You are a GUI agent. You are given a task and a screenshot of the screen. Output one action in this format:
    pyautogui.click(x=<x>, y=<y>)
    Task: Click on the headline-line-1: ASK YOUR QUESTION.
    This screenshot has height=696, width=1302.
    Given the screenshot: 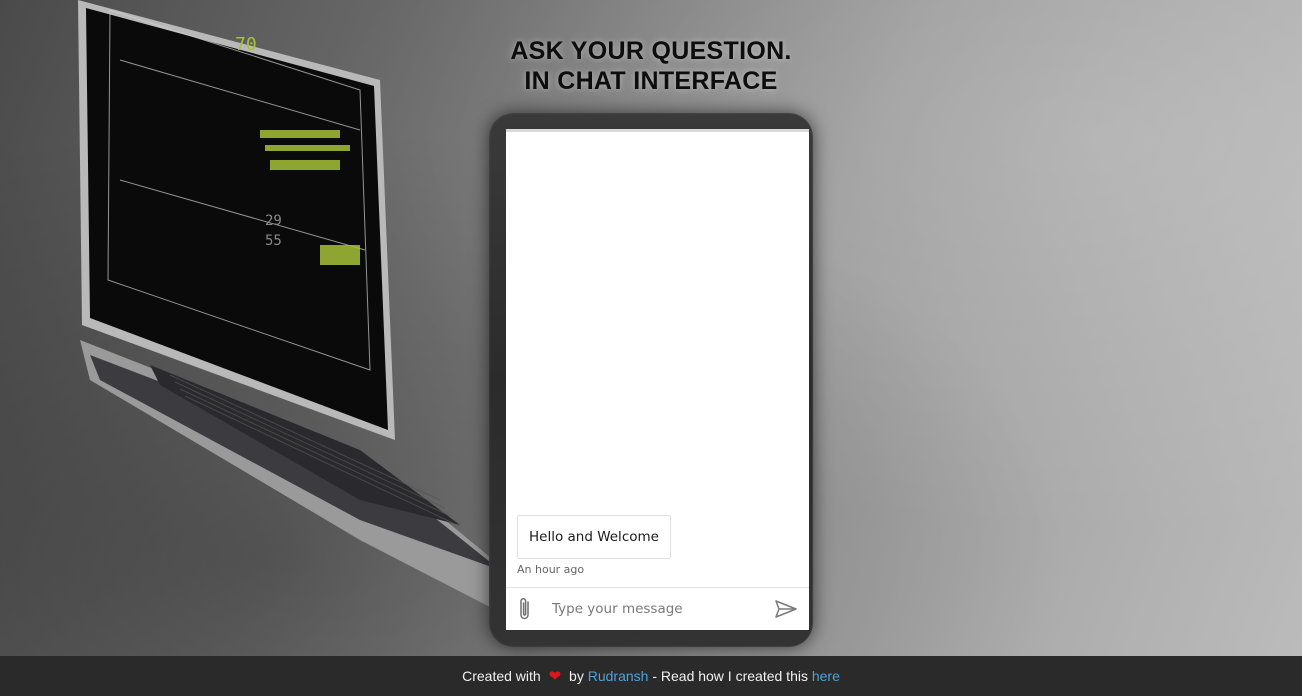 What is the action you would take?
    pyautogui.click(x=651, y=51)
    